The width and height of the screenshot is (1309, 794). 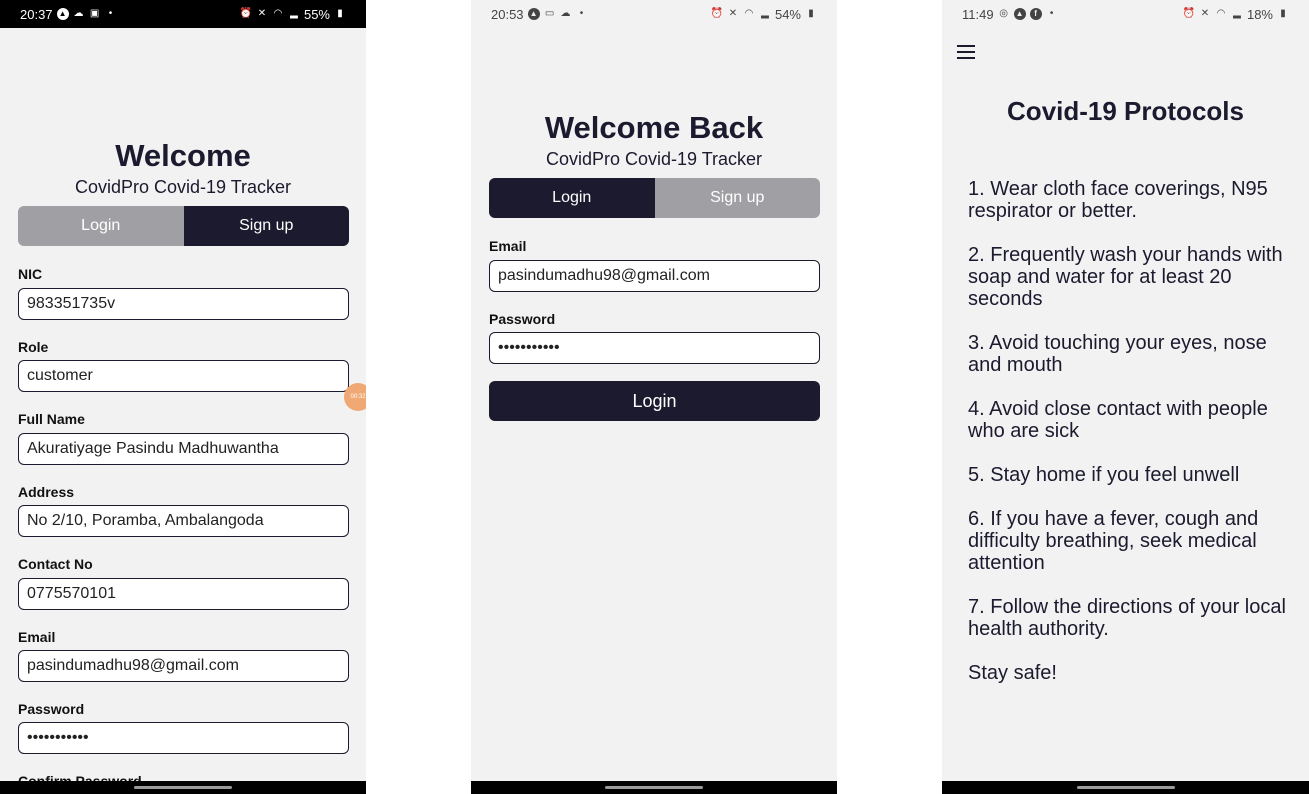 What do you see at coordinates (654, 401) in the screenshot?
I see `login-button: Login` at bounding box center [654, 401].